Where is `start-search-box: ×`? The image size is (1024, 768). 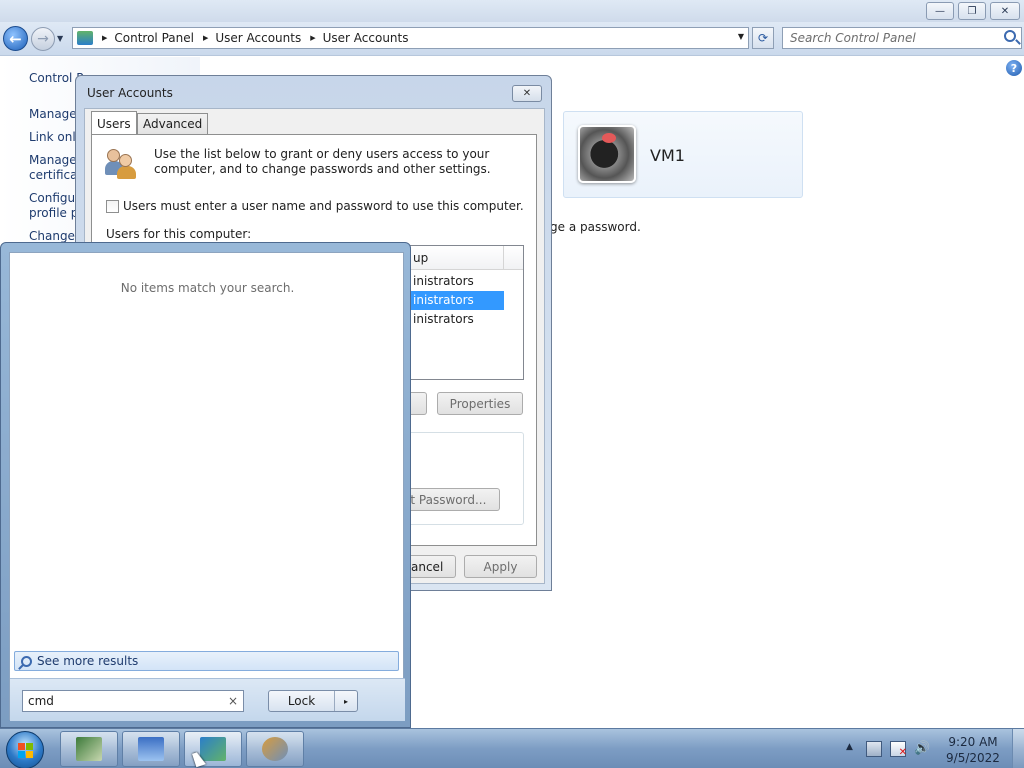
start-search-box: × is located at coordinates (133, 701).